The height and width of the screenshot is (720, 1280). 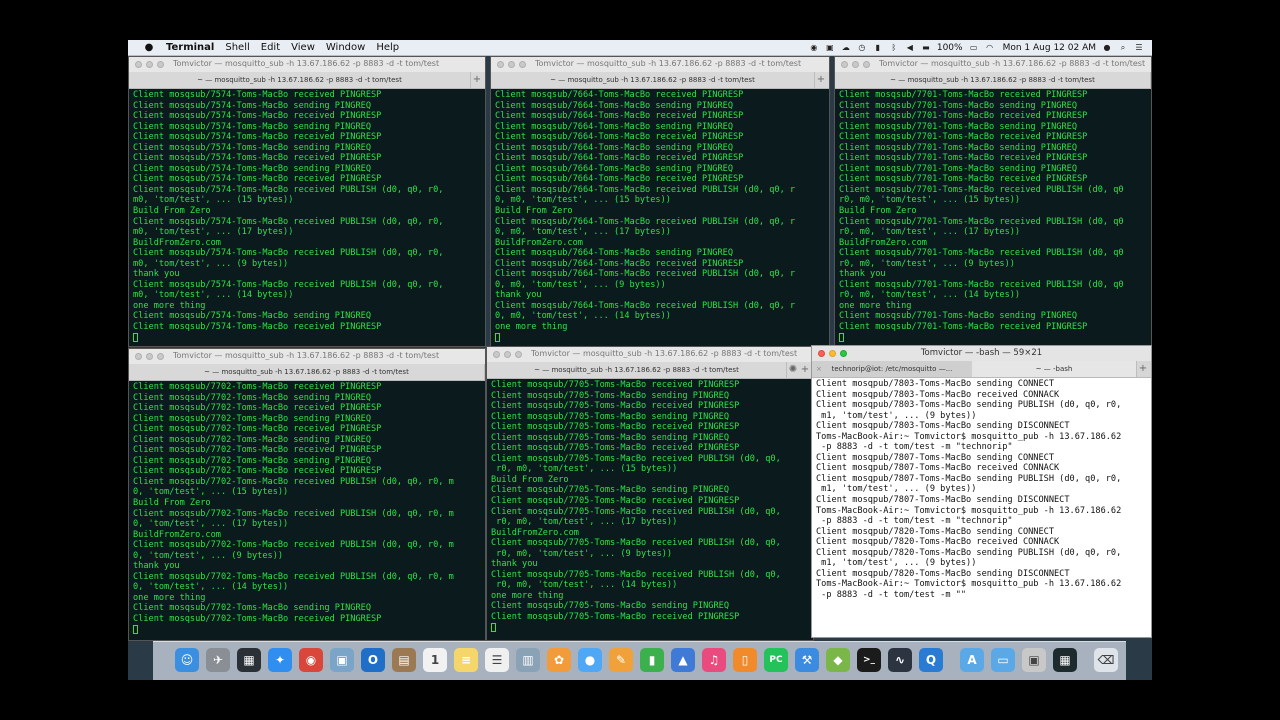 I want to click on keynote-icon: ▲, so click(x=683, y=660).